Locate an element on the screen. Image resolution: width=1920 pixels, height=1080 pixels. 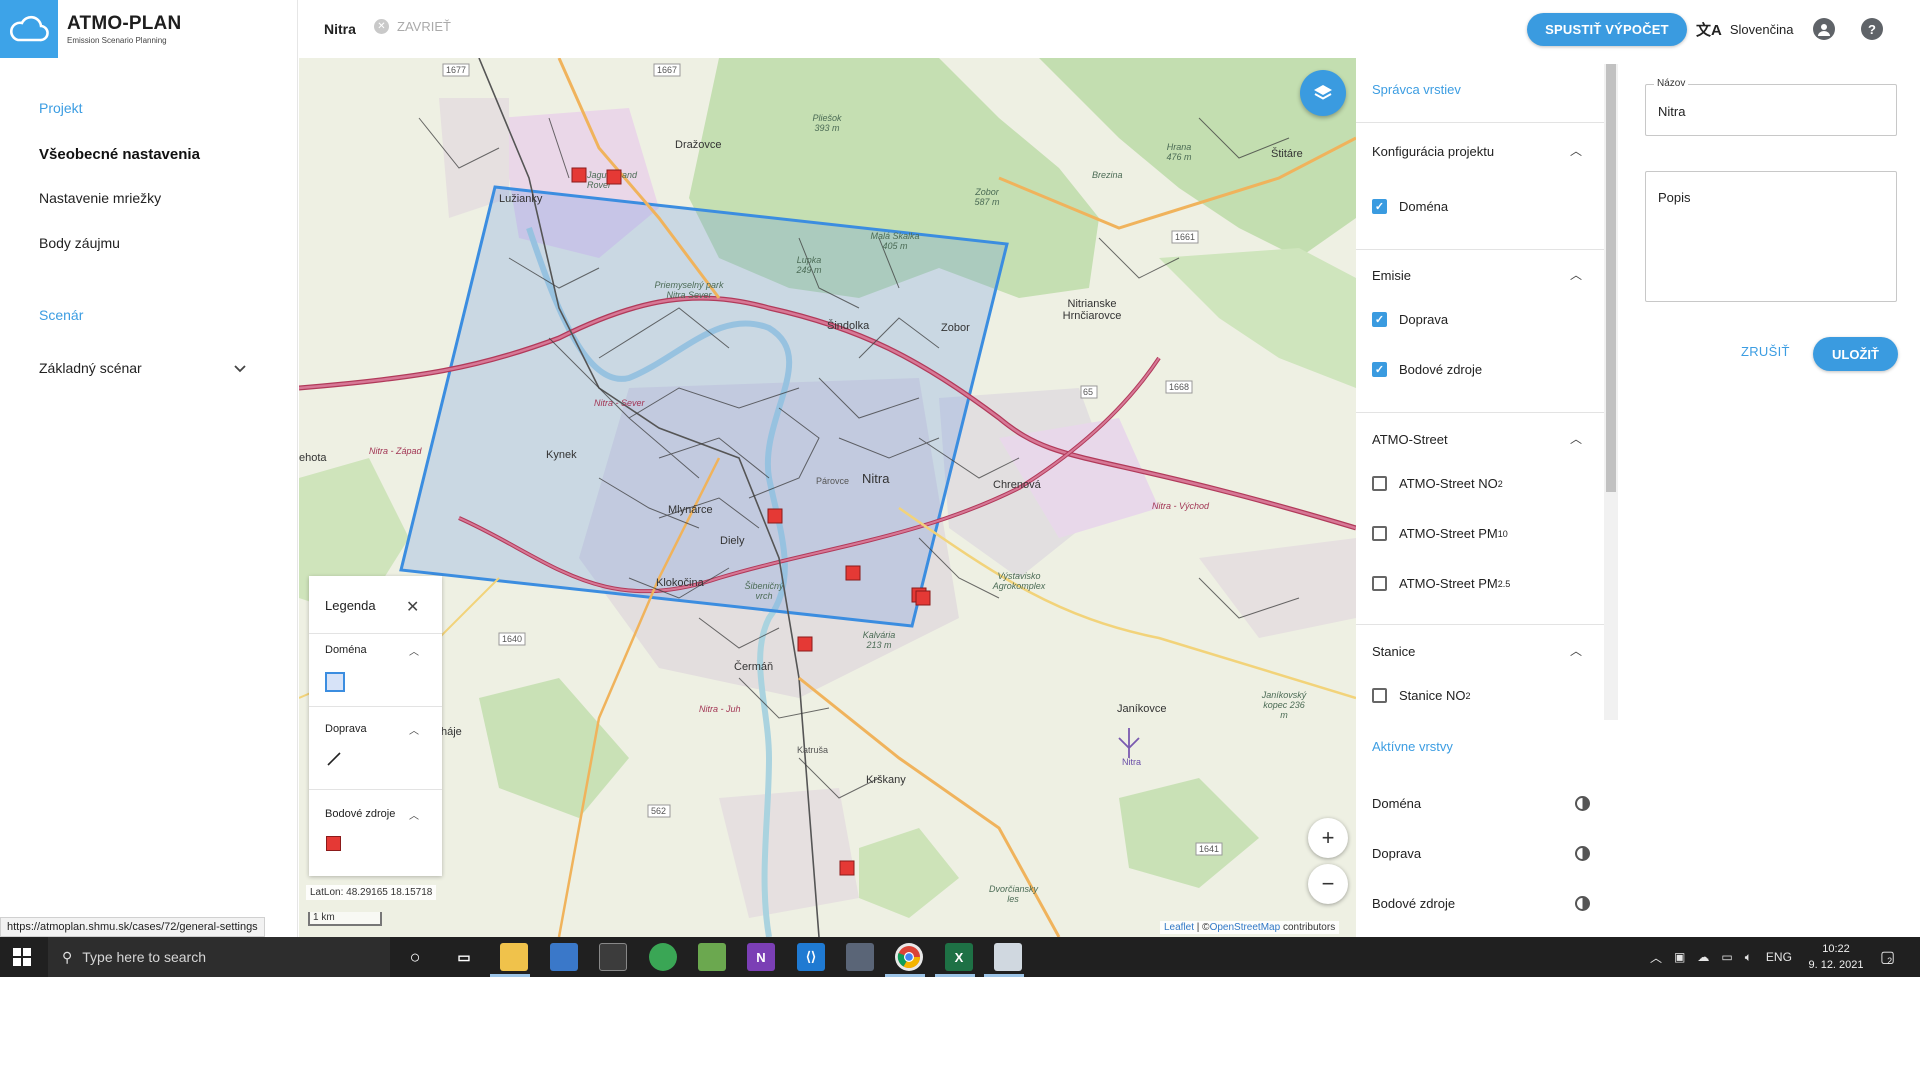
search-icon: ⚲ is located at coordinates (67, 956).